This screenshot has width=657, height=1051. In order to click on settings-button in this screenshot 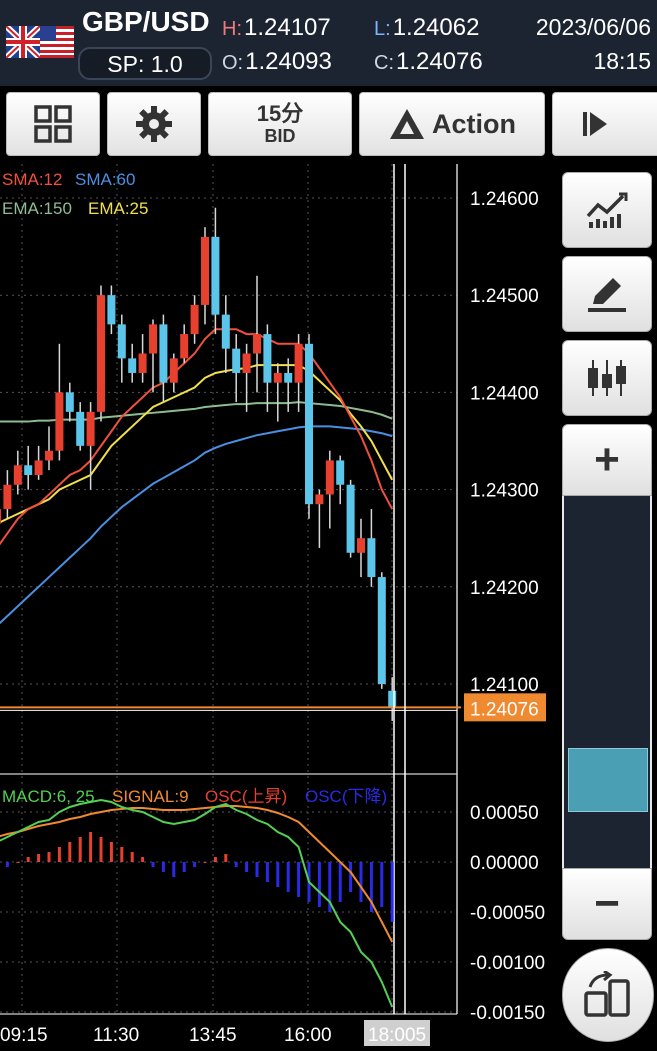, I will do `click(154, 124)`.